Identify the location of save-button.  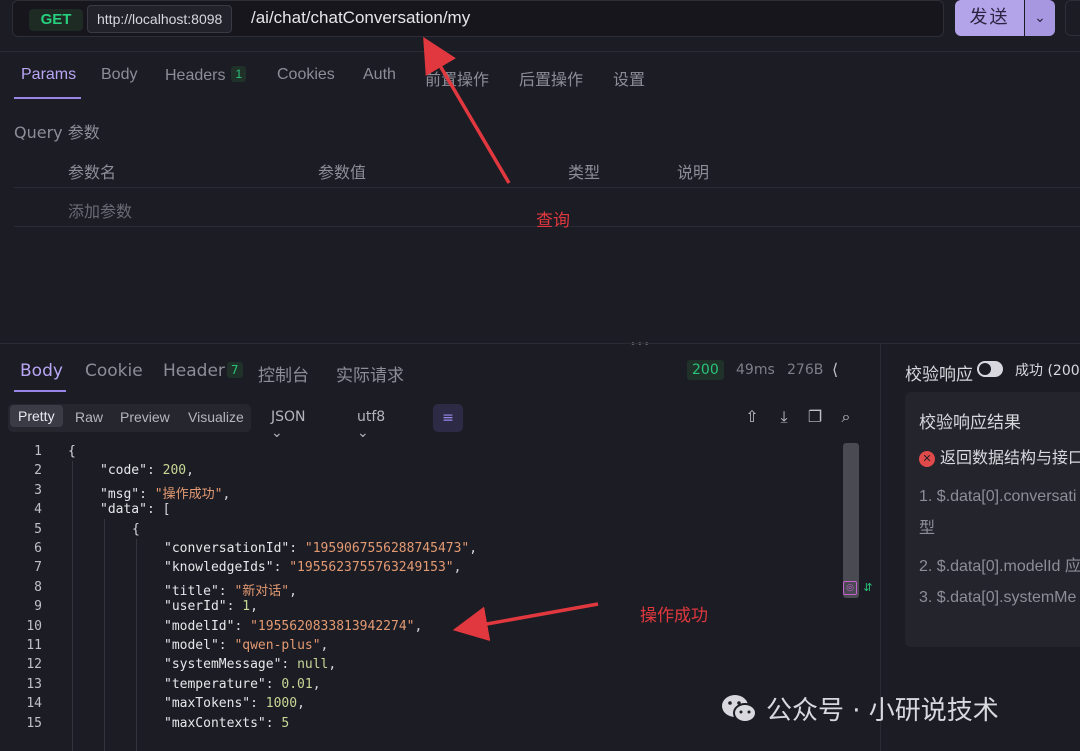
(1072, 18).